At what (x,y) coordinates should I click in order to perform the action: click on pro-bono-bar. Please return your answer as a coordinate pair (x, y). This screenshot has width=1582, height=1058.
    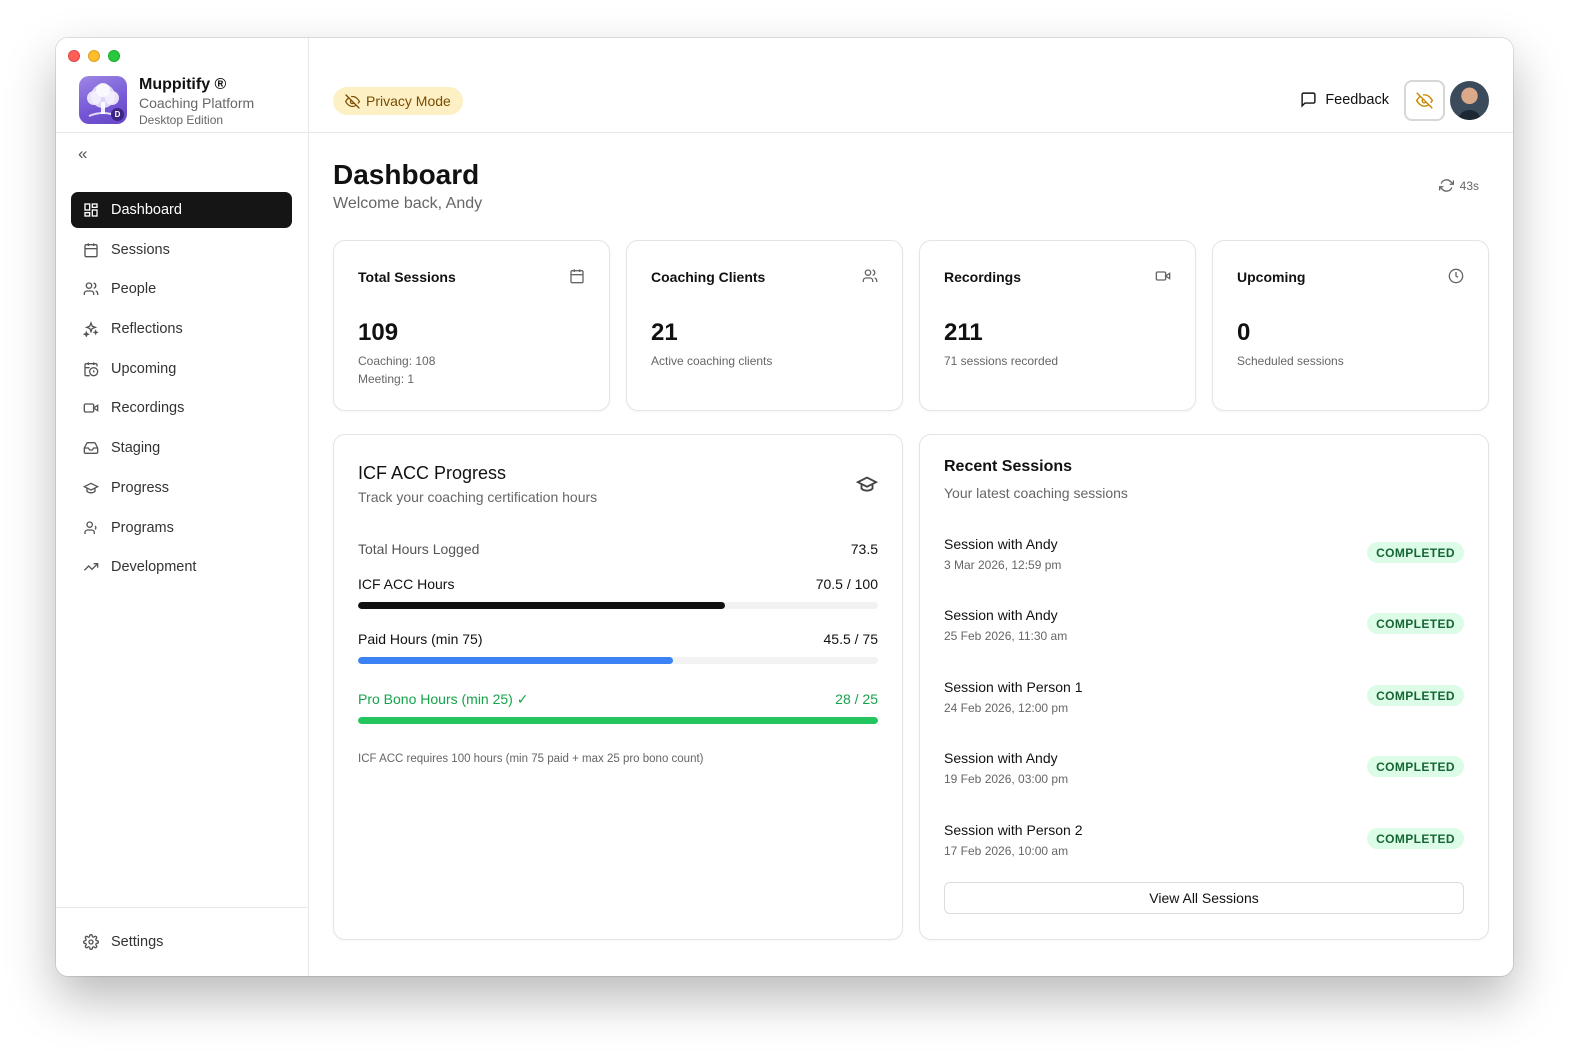
    Looking at the image, I should click on (618, 720).